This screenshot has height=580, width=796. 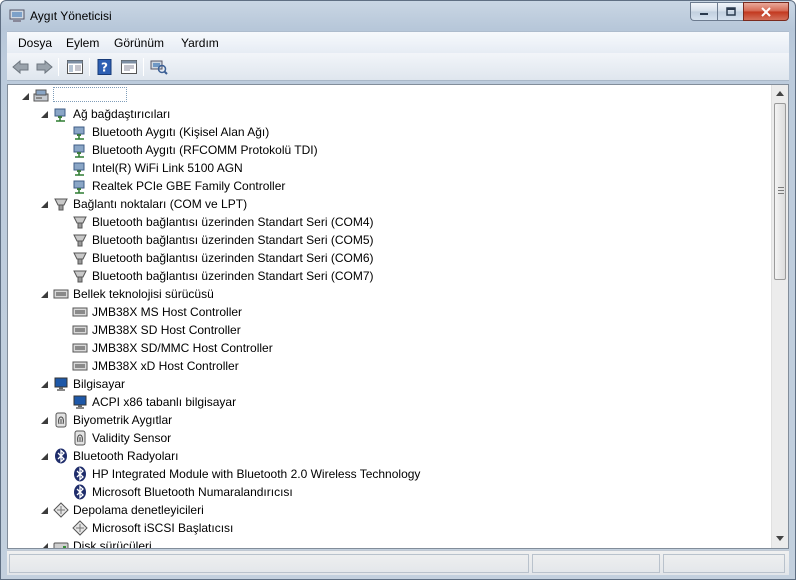 What do you see at coordinates (172, 348) in the screenshot?
I see `device-item: JMB38X SD/MMC Host Controller` at bounding box center [172, 348].